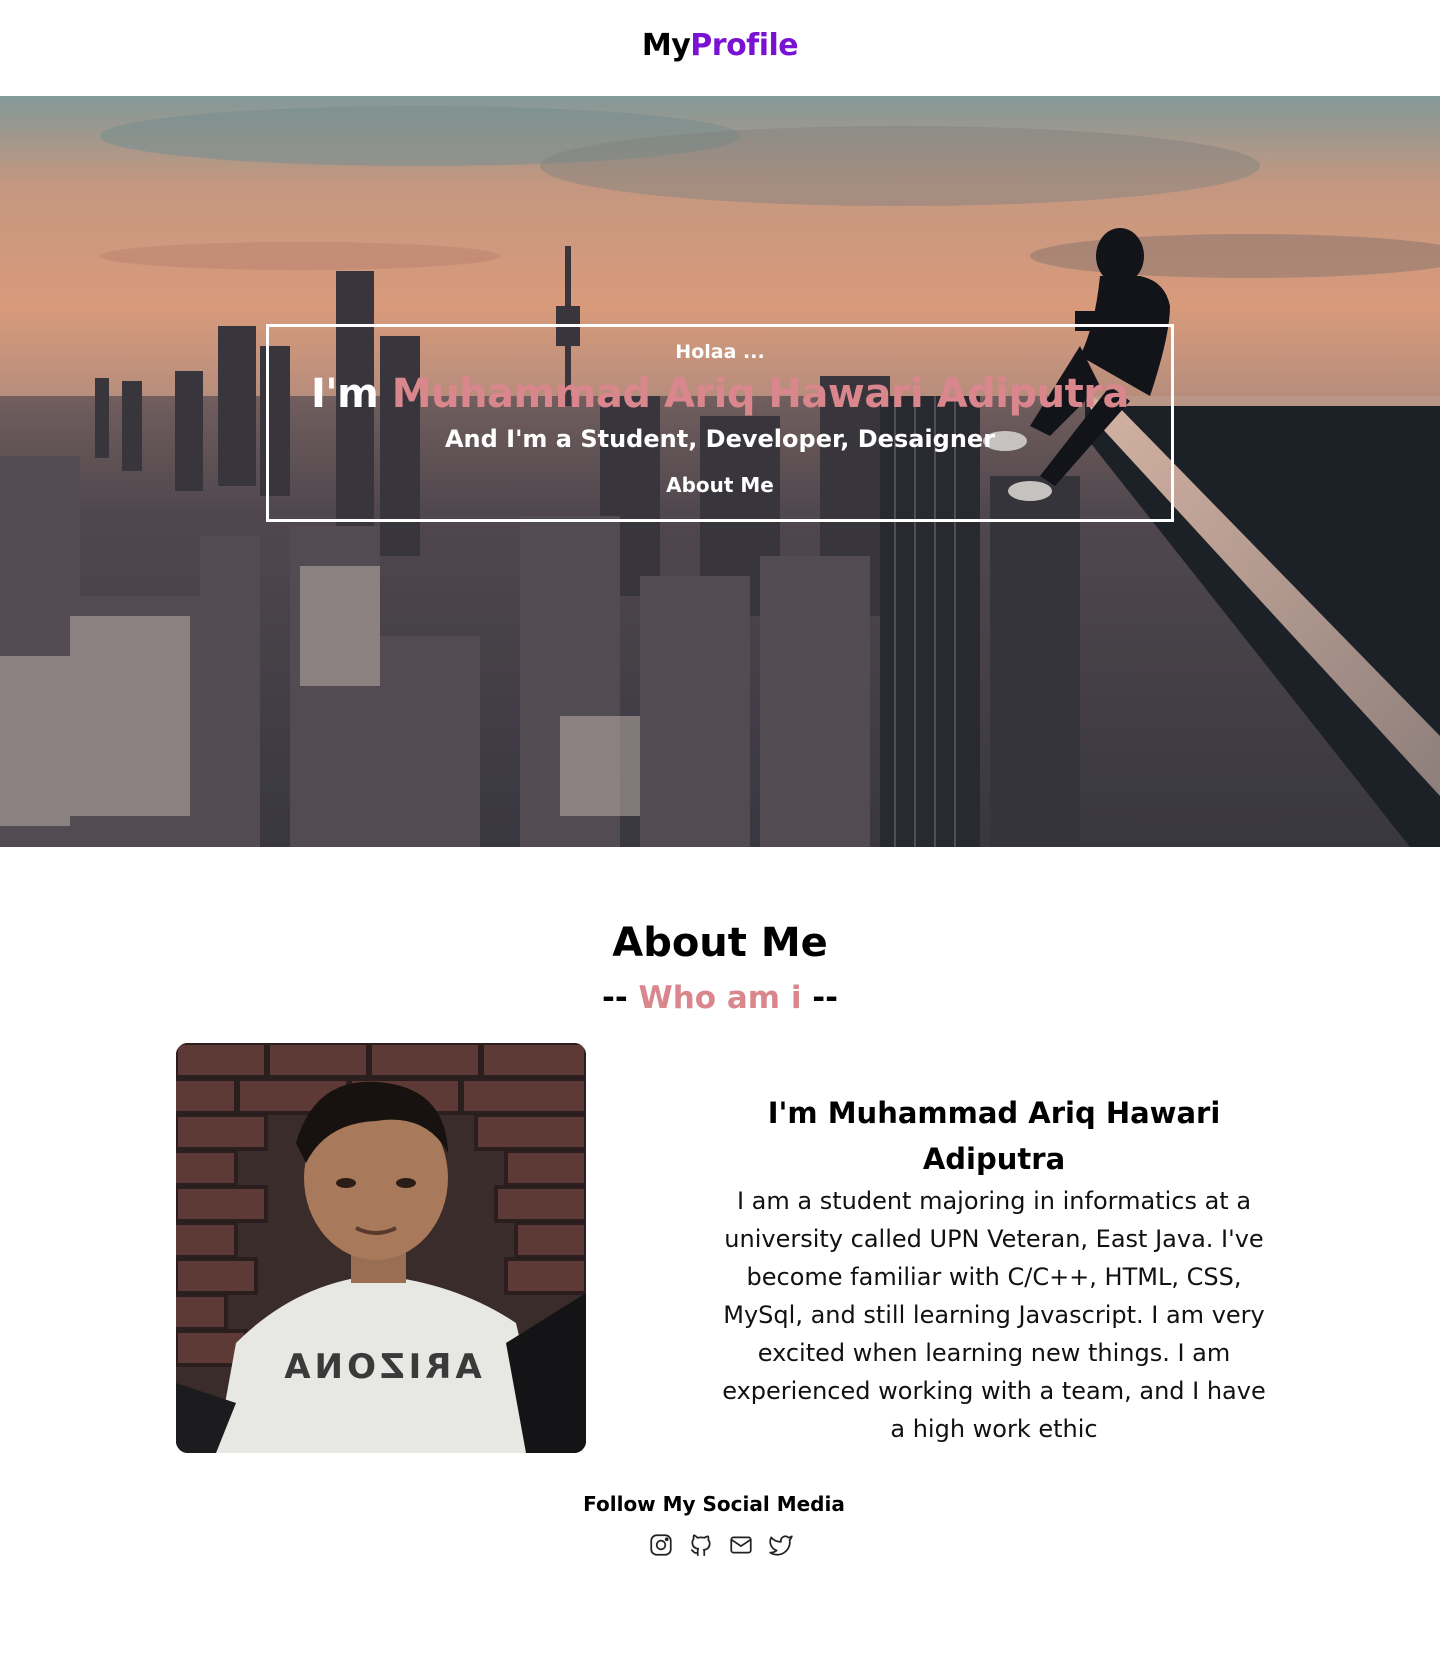 This screenshot has width=1440, height=1671. What do you see at coordinates (380, 1367) in the screenshot?
I see `shirt-print: ARIZONA` at bounding box center [380, 1367].